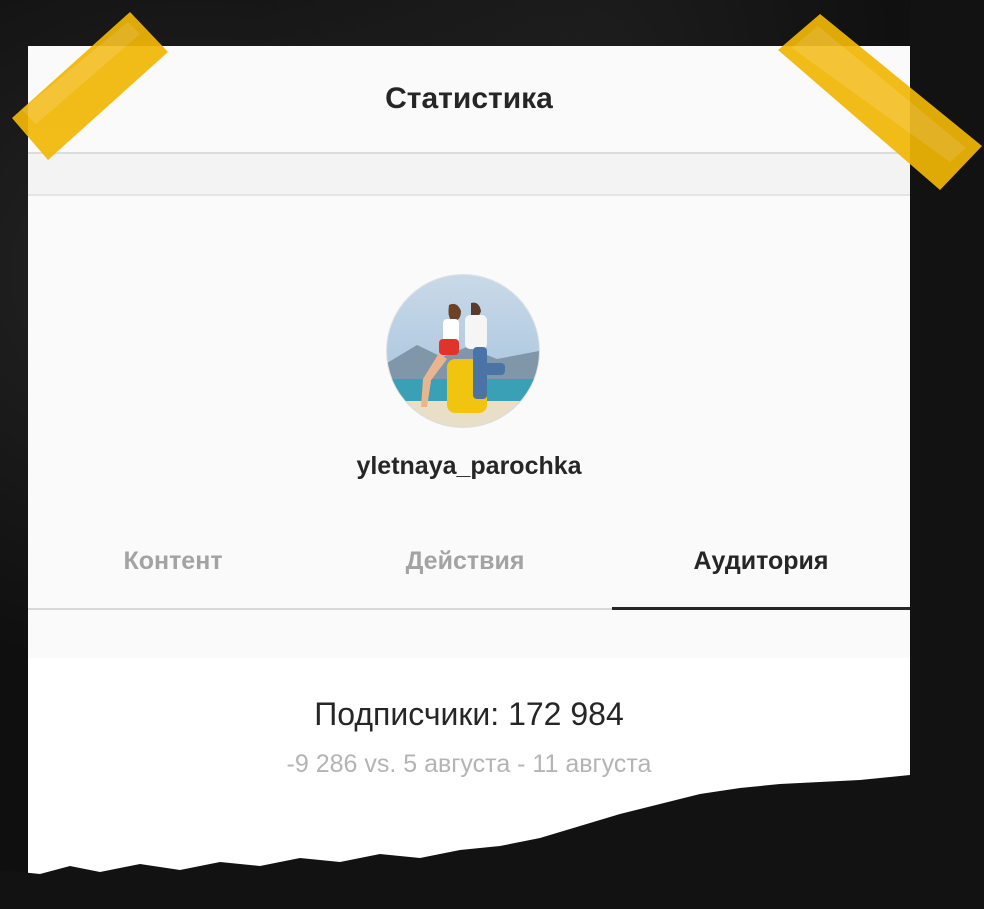 The height and width of the screenshot is (909, 984). Describe the element at coordinates (761, 572) in the screenshot. I see `tab-audience: Аудитория` at that location.